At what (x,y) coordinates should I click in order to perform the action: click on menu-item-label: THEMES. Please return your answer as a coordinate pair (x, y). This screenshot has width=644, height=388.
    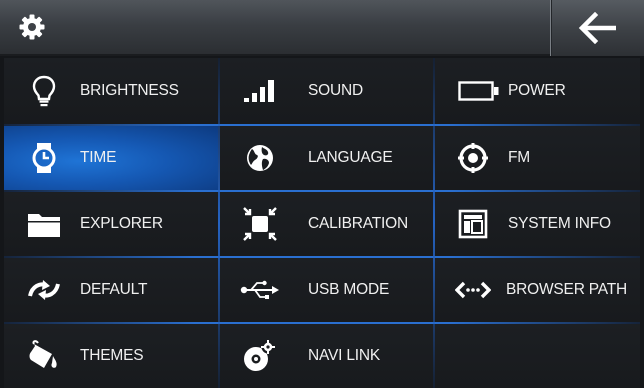
    Looking at the image, I should click on (112, 355).